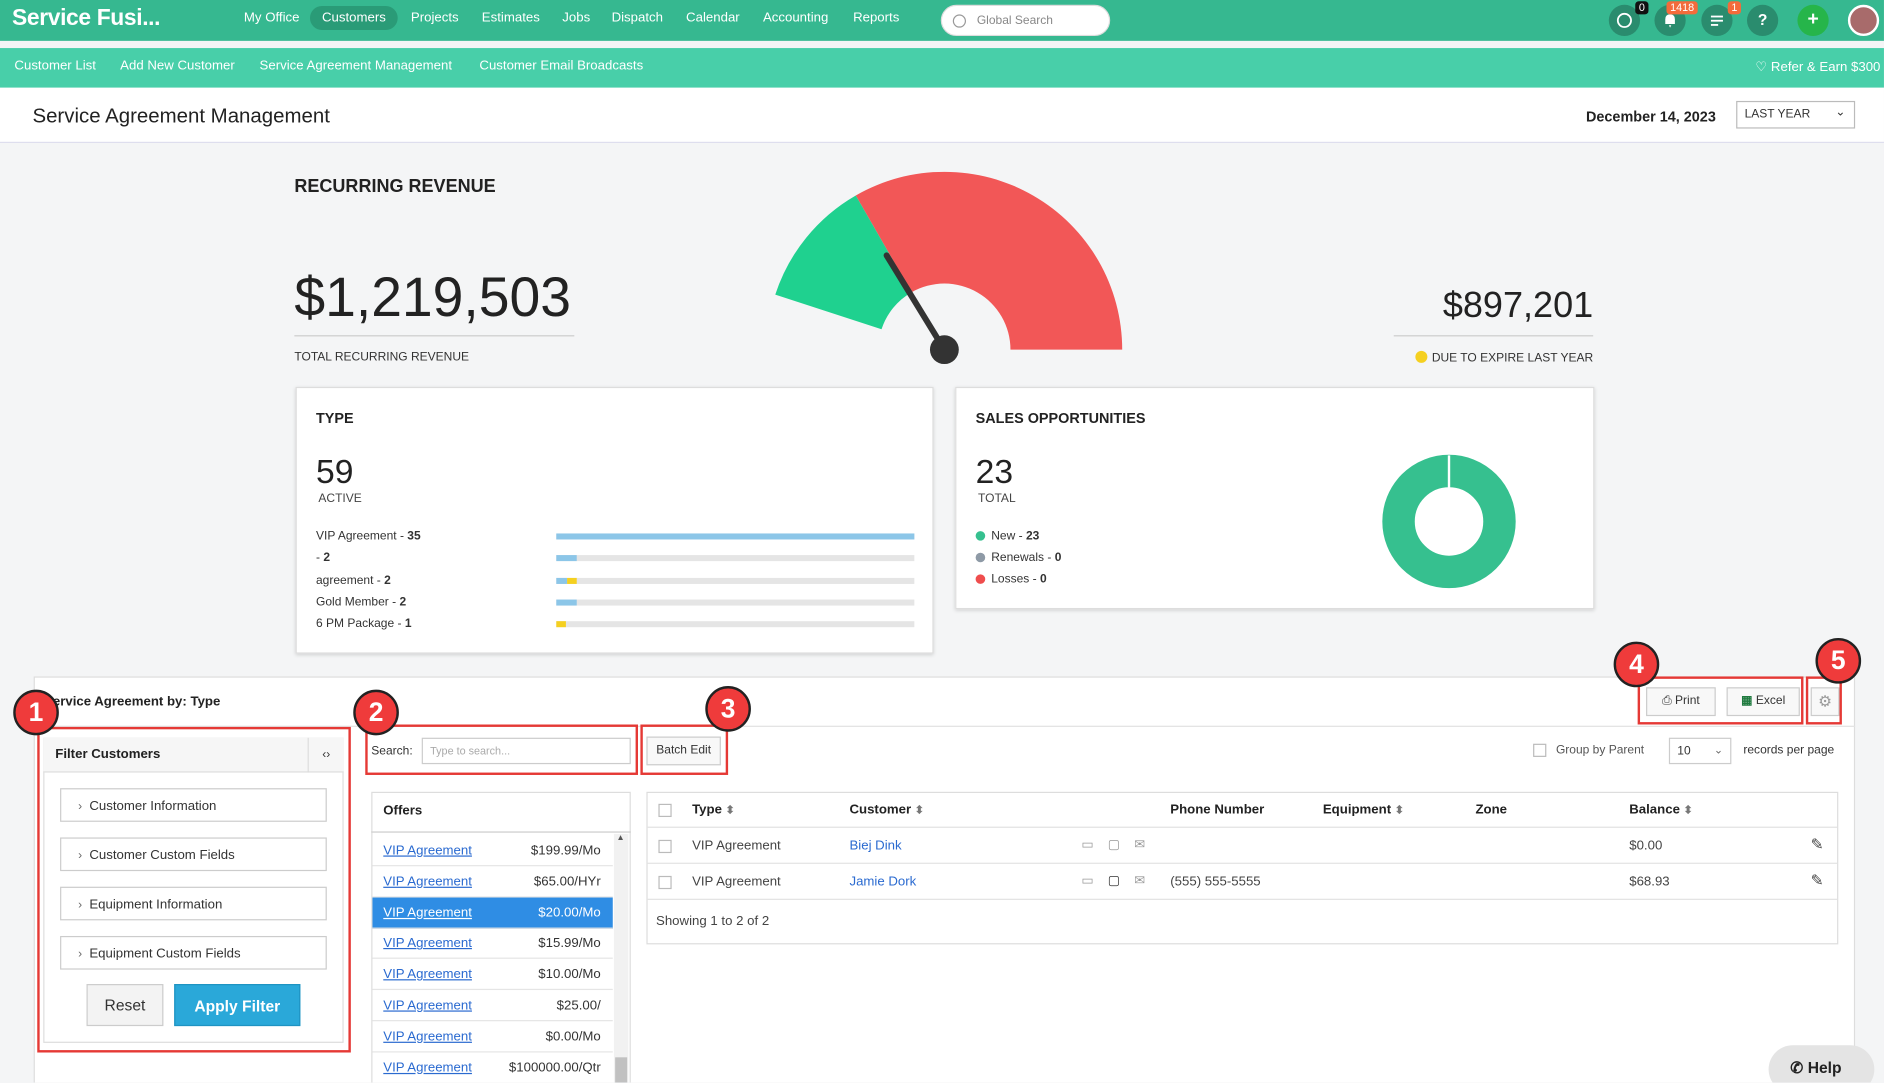 Image resolution: width=1884 pixels, height=1083 pixels. What do you see at coordinates (620, 838) in the screenshot?
I see `scroll-up-icon: ▲` at bounding box center [620, 838].